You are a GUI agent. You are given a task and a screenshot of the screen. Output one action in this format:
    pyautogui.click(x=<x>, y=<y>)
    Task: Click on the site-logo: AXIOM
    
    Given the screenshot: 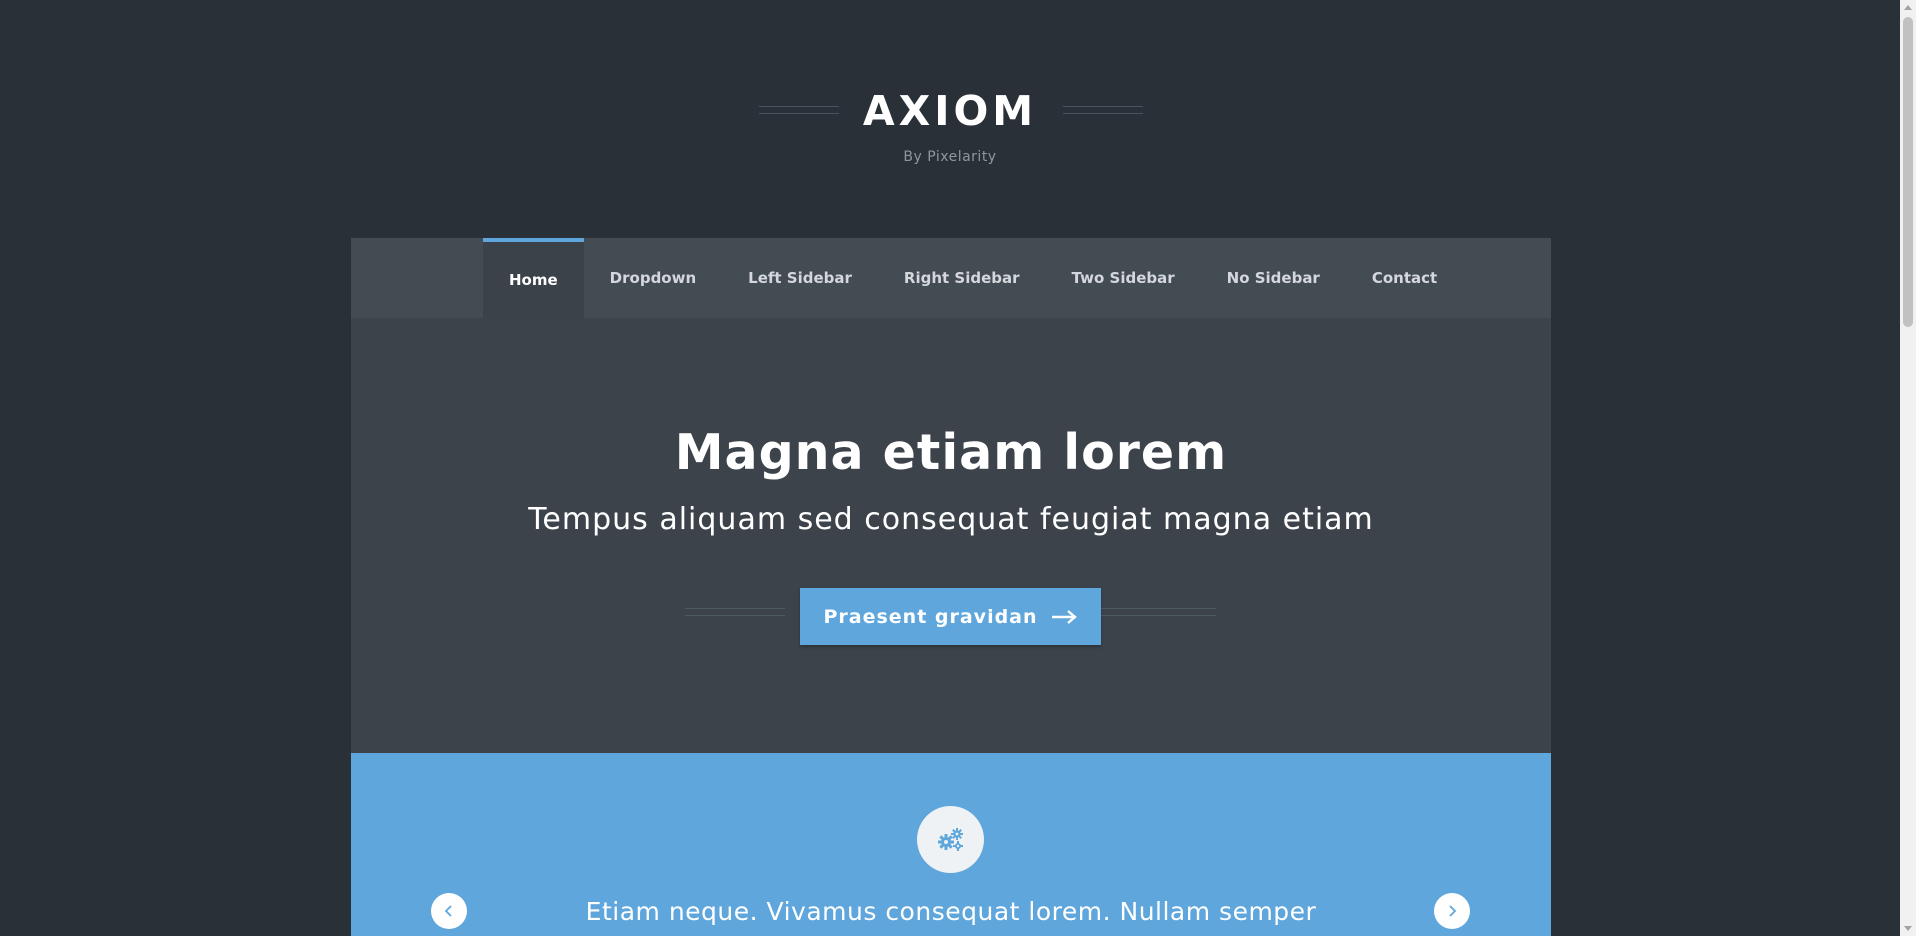 What is the action you would take?
    pyautogui.click(x=951, y=111)
    